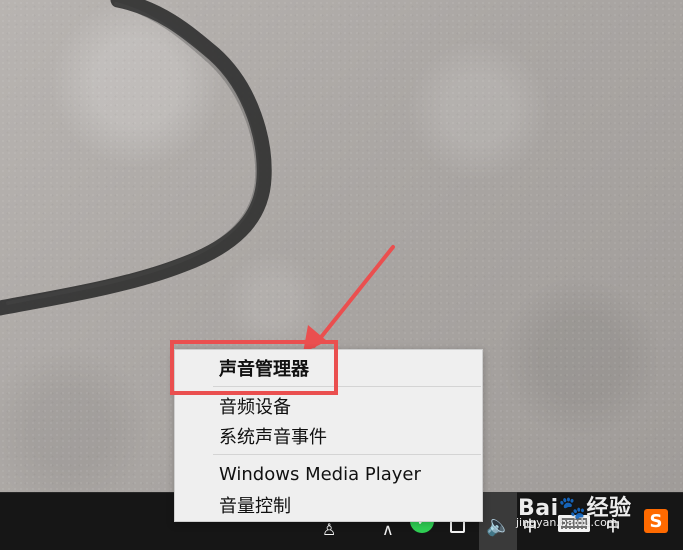  I want to click on ime-icon: 中, so click(530, 527).